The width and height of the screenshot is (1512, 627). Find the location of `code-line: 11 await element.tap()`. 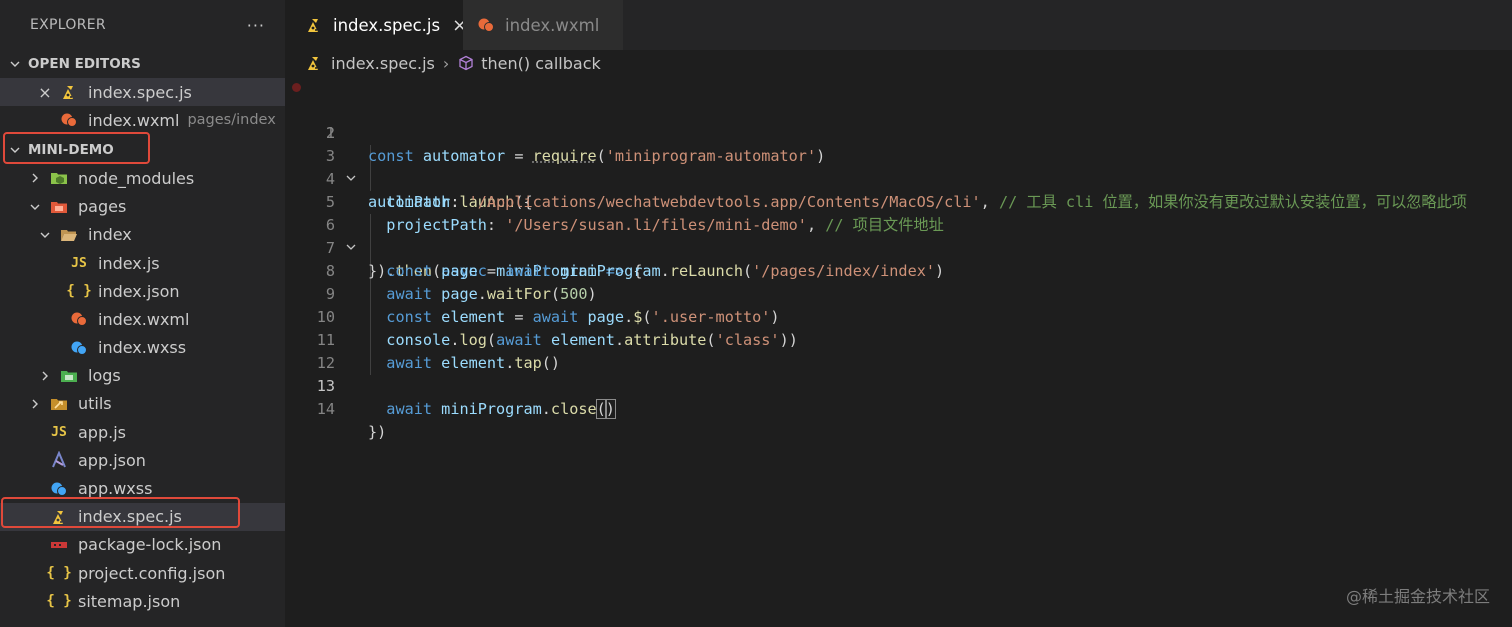

code-line: 11 await element.tap() is located at coordinates (898, 339).